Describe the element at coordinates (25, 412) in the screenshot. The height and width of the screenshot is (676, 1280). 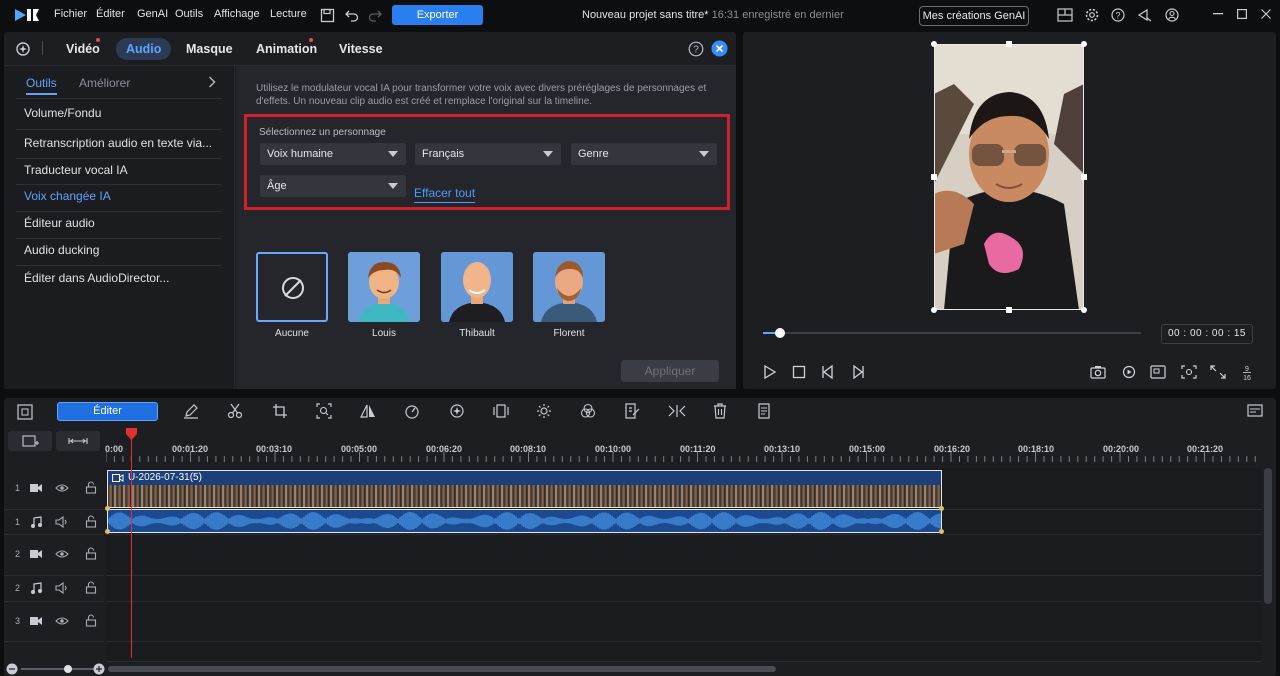
I see `timeline-tools-icon` at that location.